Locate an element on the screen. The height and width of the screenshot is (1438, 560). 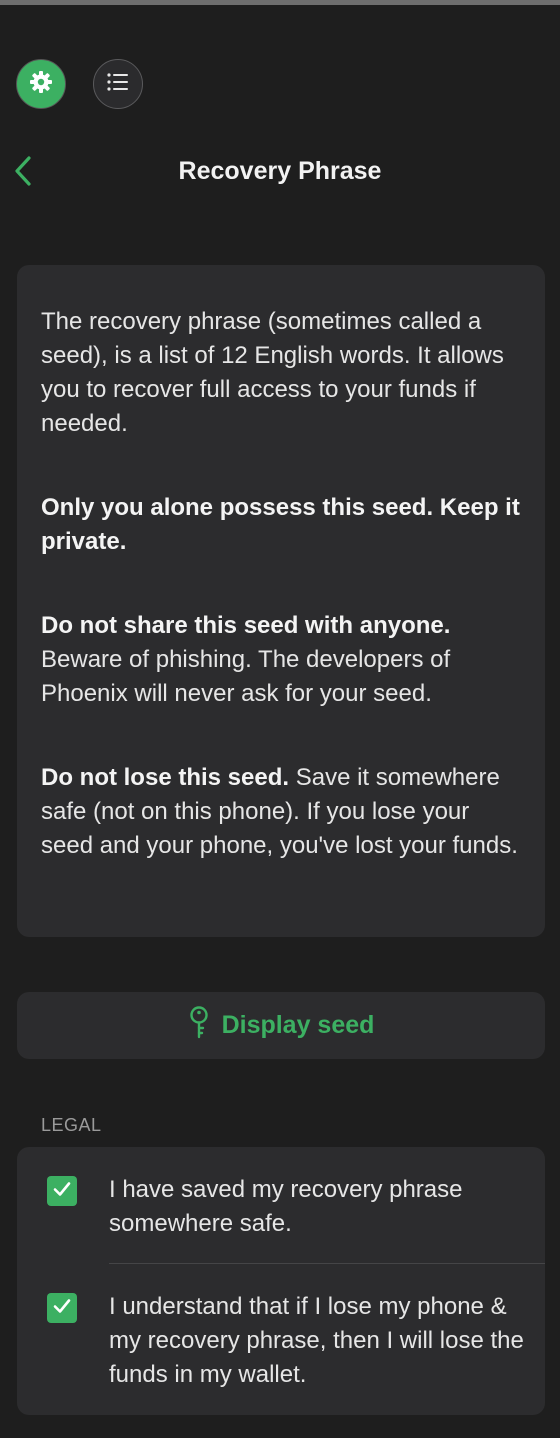
understand-checkbox is located at coordinates (62, 1308).